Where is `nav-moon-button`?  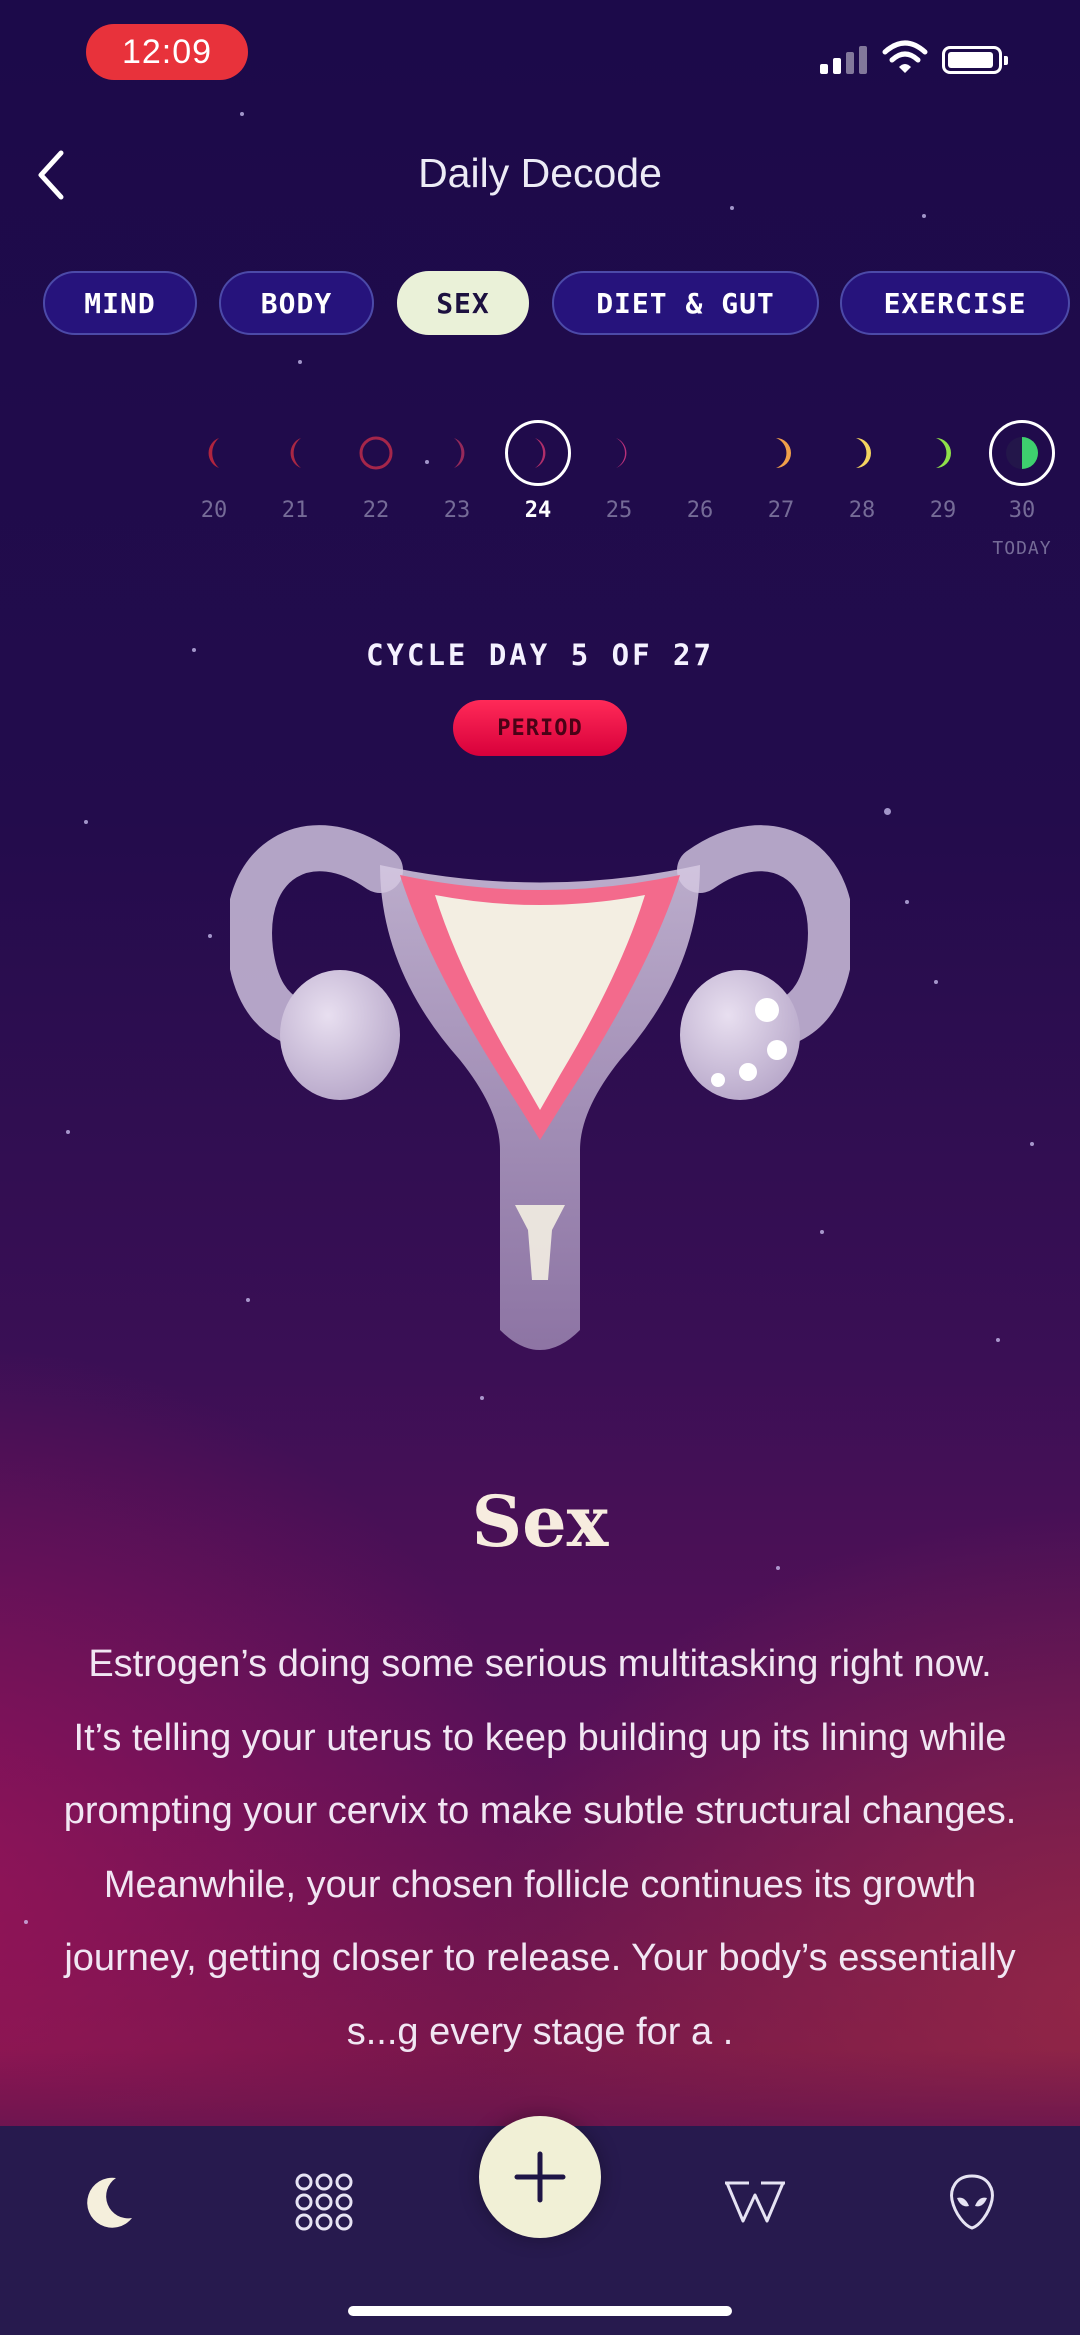
nav-moon-button is located at coordinates (108, 2202).